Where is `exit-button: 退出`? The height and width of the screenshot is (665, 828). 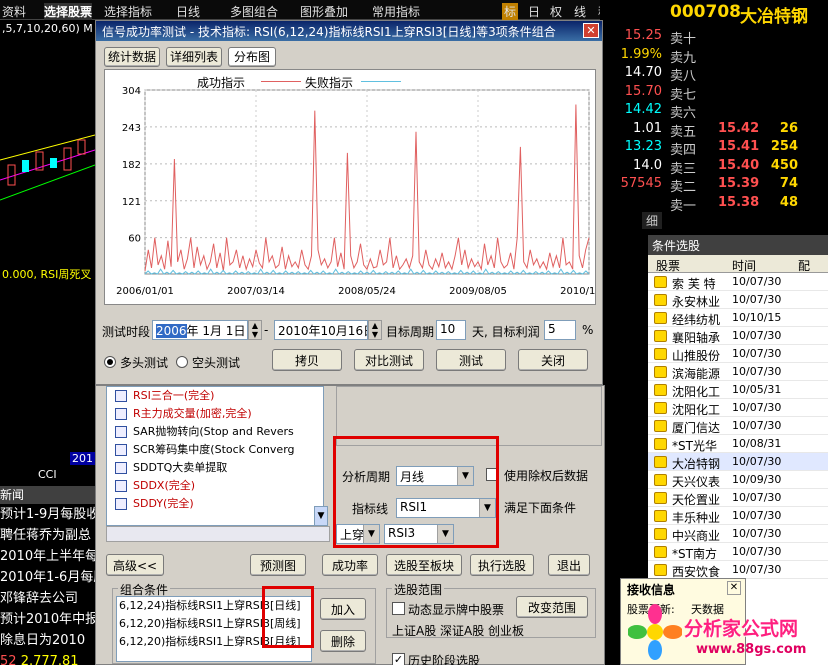
exit-button: 退出 is located at coordinates (569, 565).